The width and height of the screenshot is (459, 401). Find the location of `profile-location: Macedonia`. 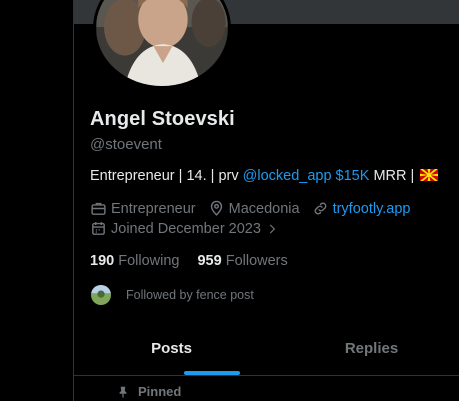

profile-location: Macedonia is located at coordinates (254, 208).